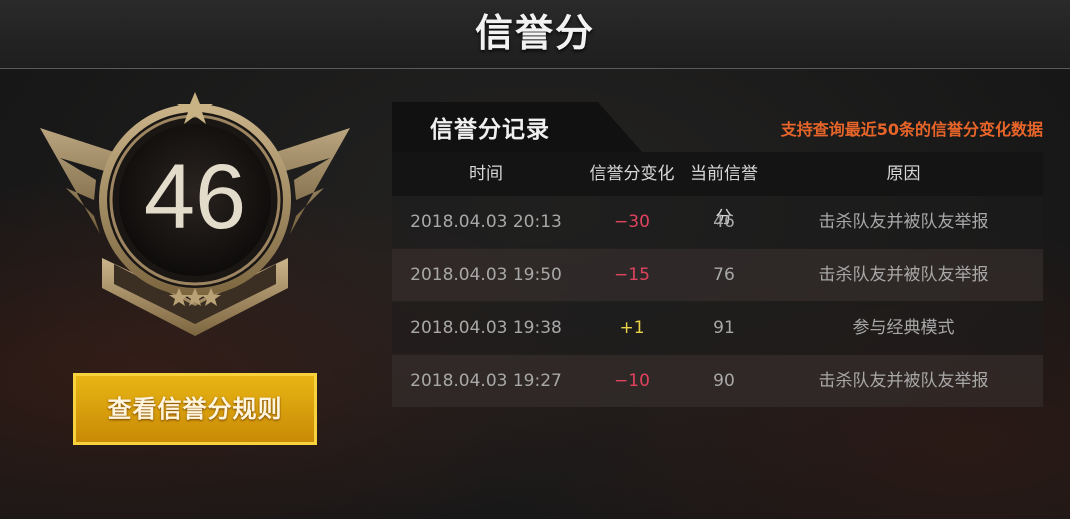 Image resolution: width=1070 pixels, height=519 pixels. I want to click on table-header: 时间 信誉分变化 当前信誉分 原因, so click(717, 190).